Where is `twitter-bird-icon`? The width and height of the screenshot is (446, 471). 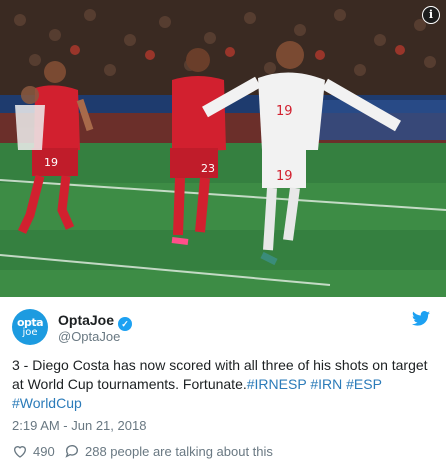 twitter-bird-icon is located at coordinates (421, 318).